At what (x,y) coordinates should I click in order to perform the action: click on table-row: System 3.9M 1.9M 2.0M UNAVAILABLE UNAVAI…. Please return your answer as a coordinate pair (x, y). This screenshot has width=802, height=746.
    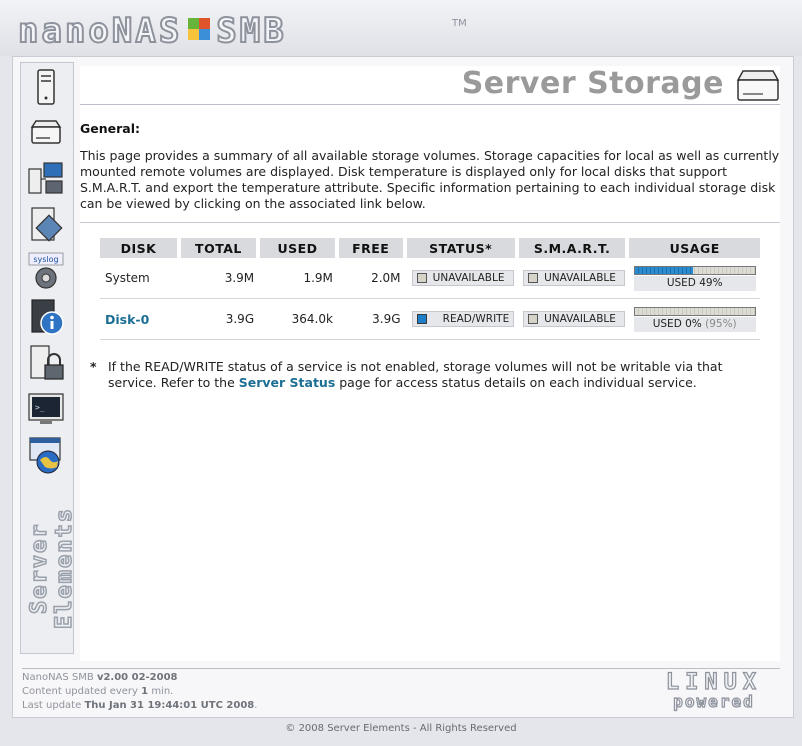
    Looking at the image, I should click on (430, 278).